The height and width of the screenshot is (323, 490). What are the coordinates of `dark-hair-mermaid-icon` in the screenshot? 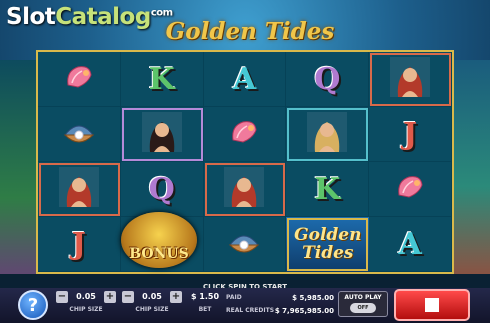 It's located at (161, 134).